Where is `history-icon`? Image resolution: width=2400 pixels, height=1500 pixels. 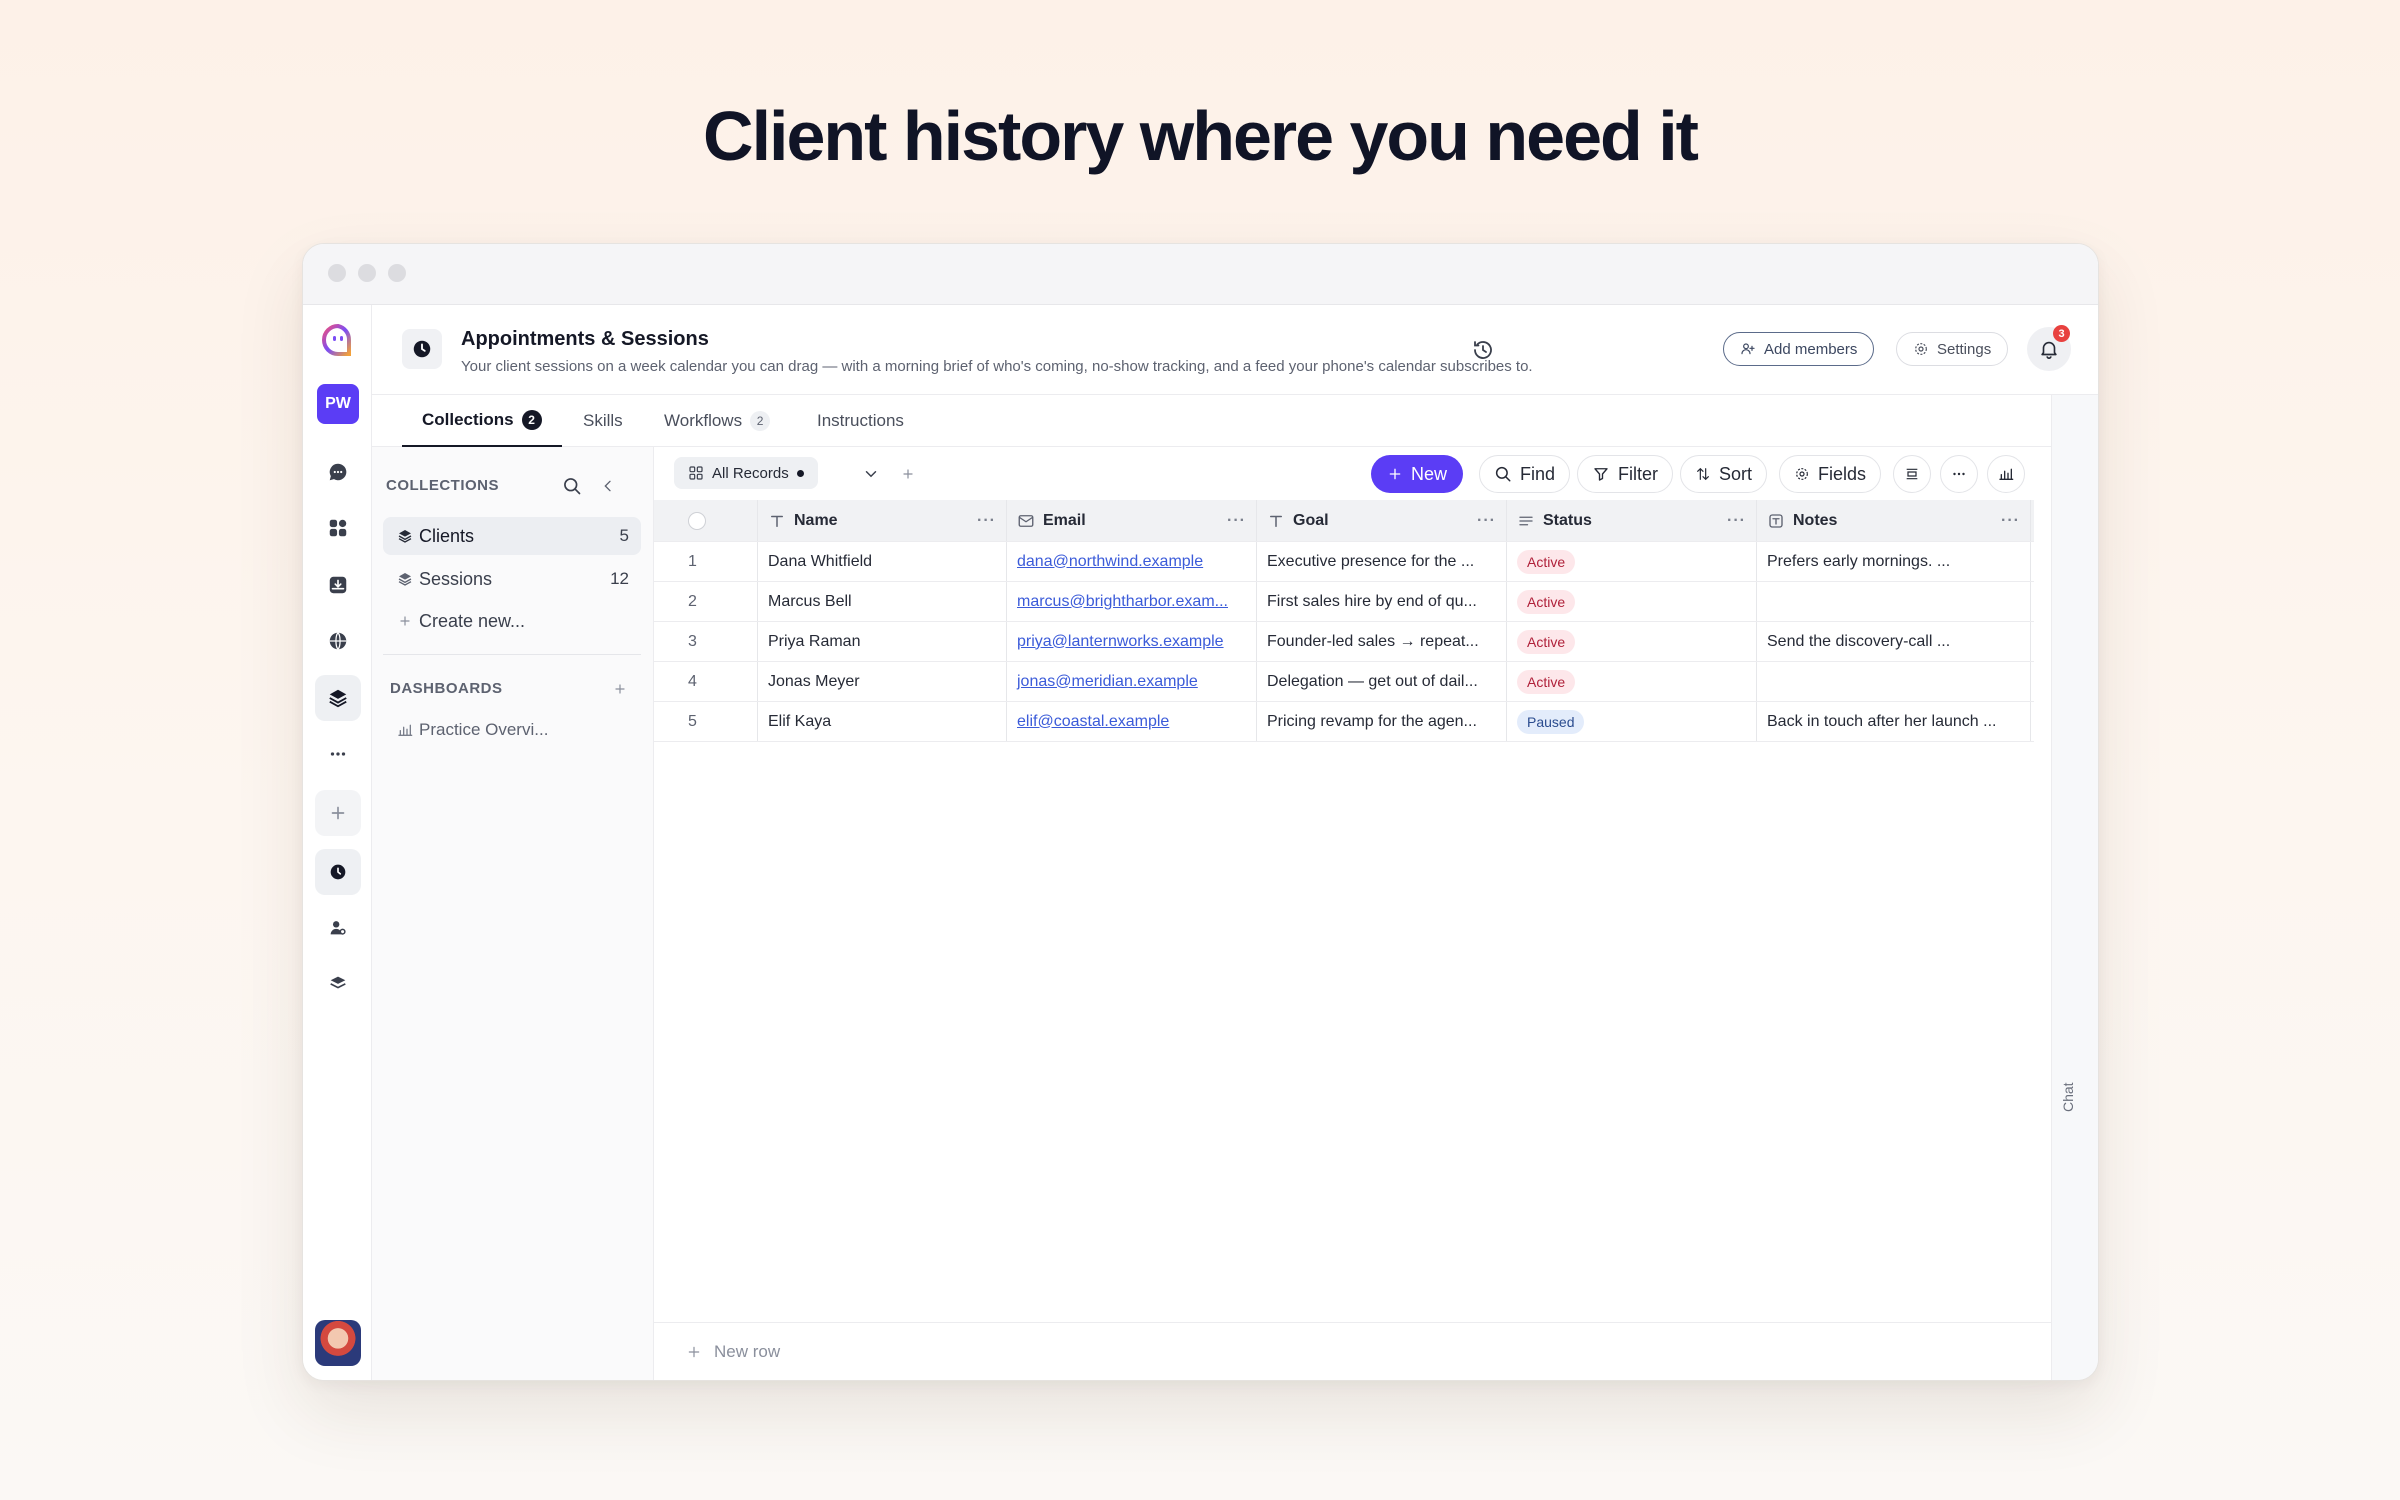 history-icon is located at coordinates (1483, 350).